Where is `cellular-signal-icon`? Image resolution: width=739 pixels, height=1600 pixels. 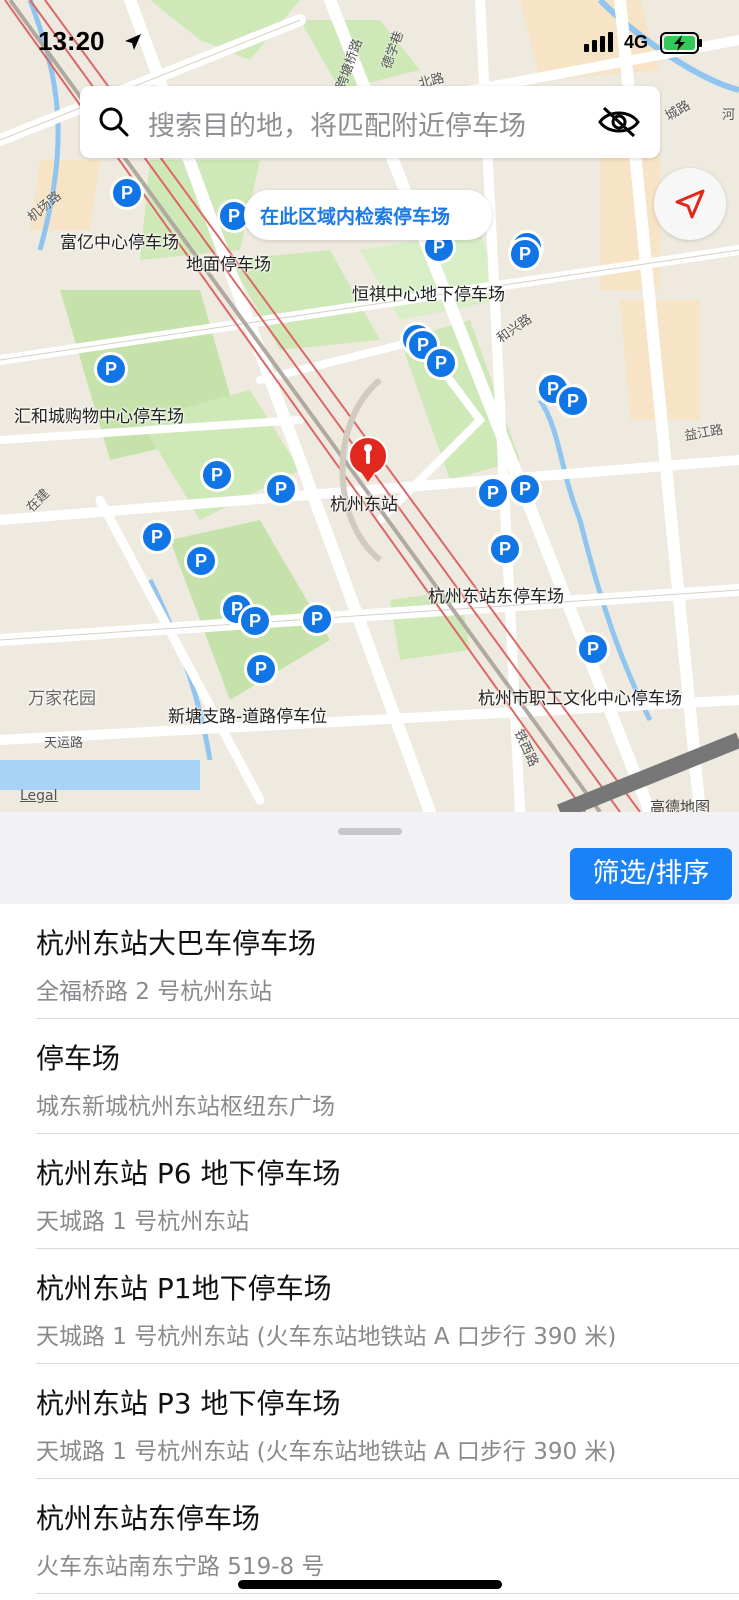 cellular-signal-icon is located at coordinates (600, 44).